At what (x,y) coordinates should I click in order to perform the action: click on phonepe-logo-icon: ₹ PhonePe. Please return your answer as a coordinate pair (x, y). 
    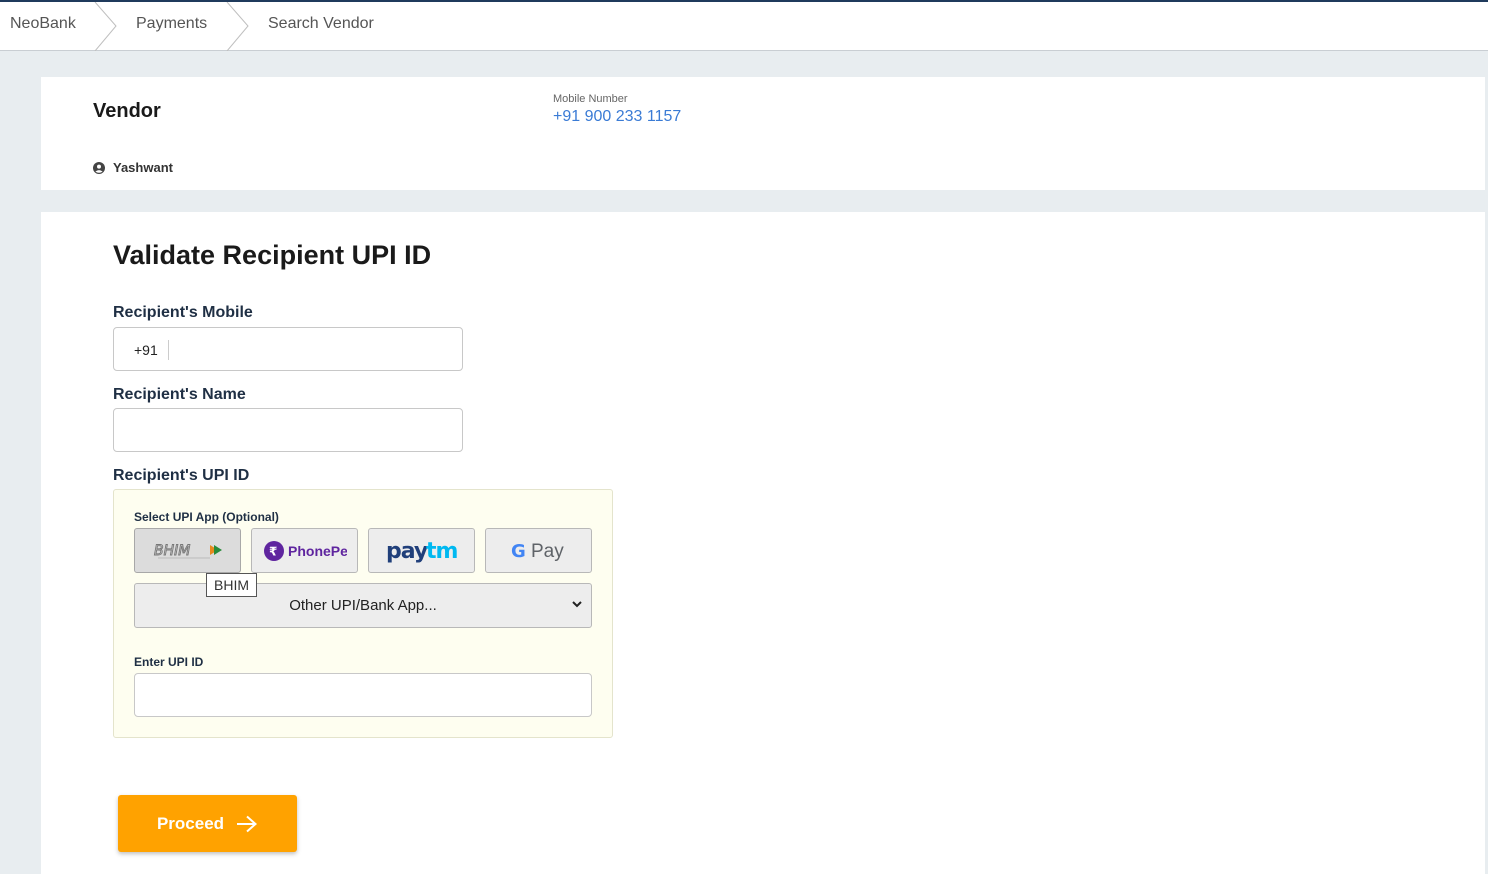
    Looking at the image, I should click on (305, 550).